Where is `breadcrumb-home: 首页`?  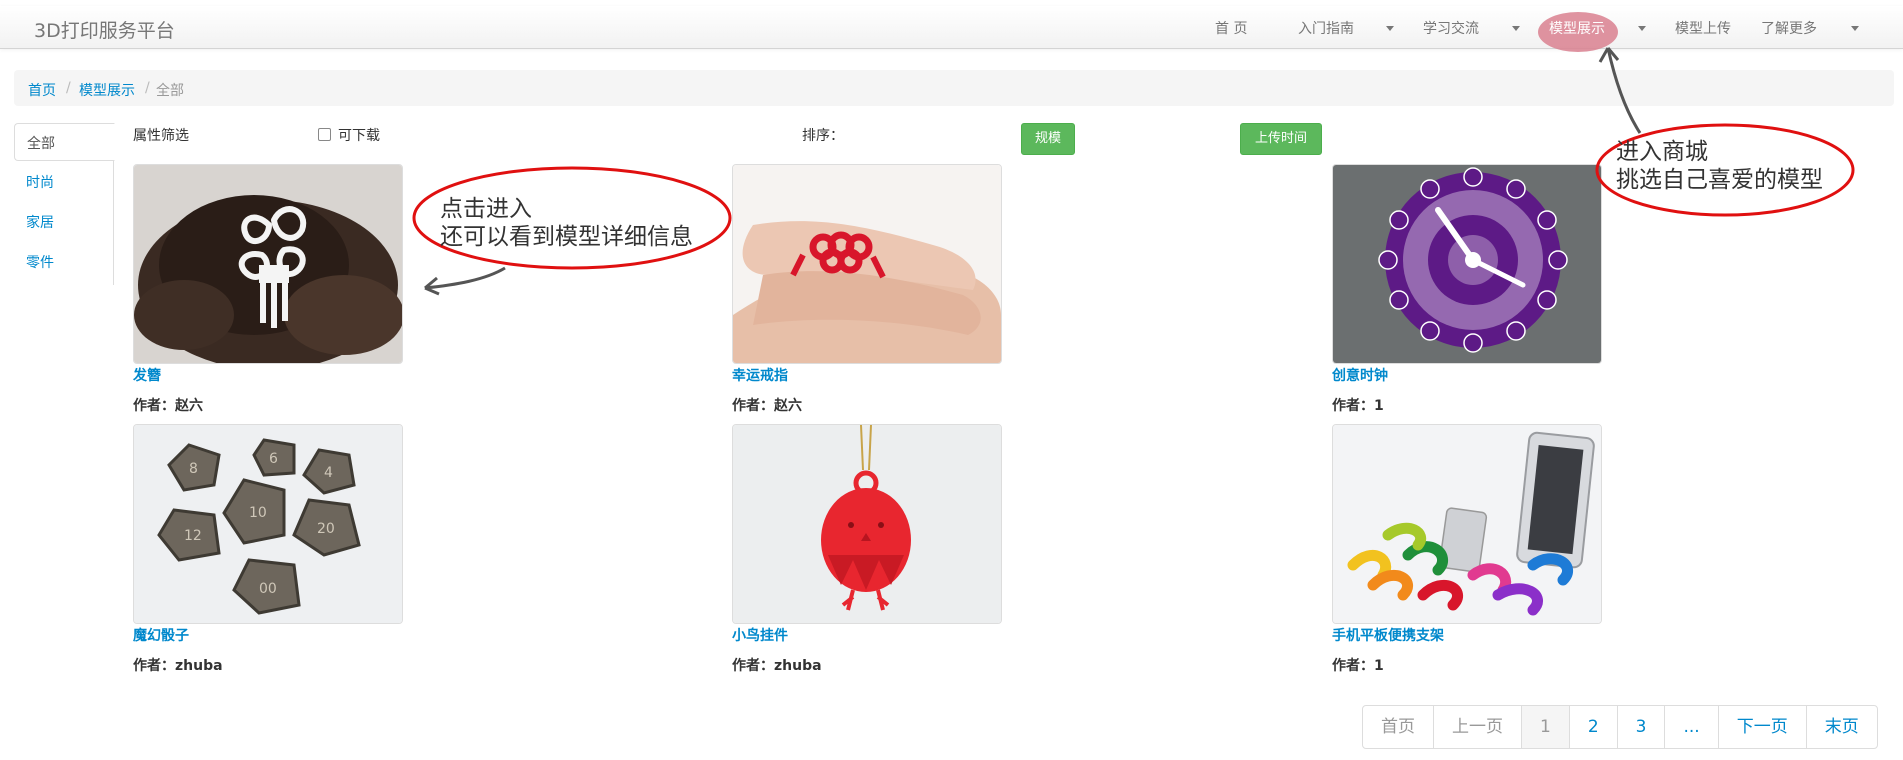
breadcrumb-home: 首页 is located at coordinates (42, 90).